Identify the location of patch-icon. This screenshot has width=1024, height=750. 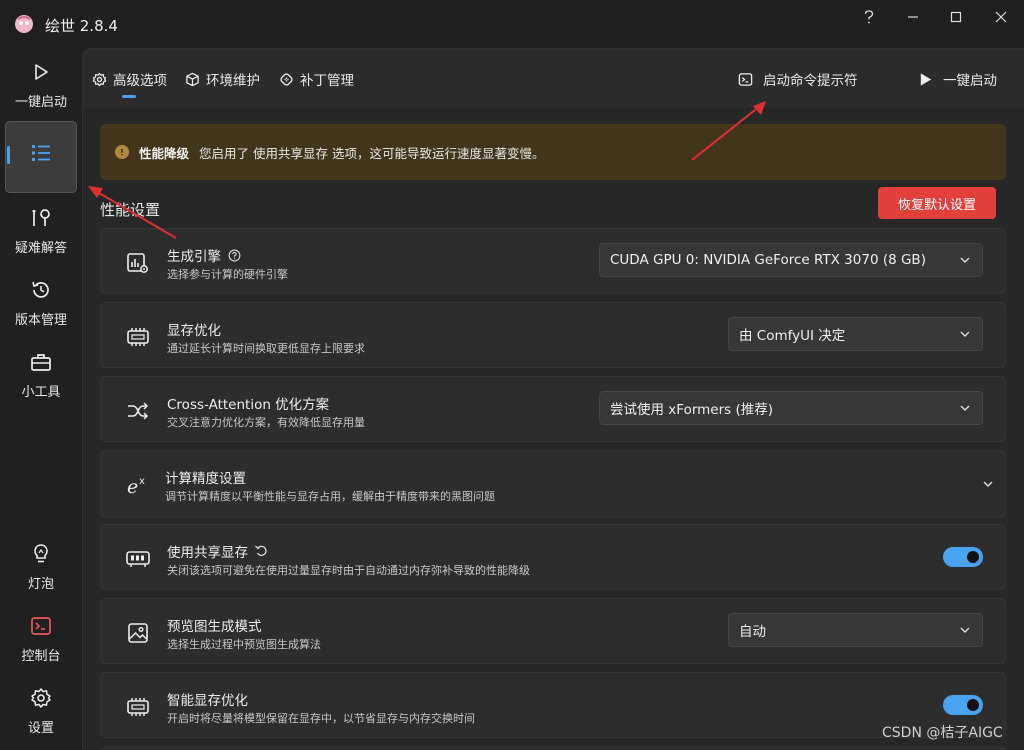
(286, 79).